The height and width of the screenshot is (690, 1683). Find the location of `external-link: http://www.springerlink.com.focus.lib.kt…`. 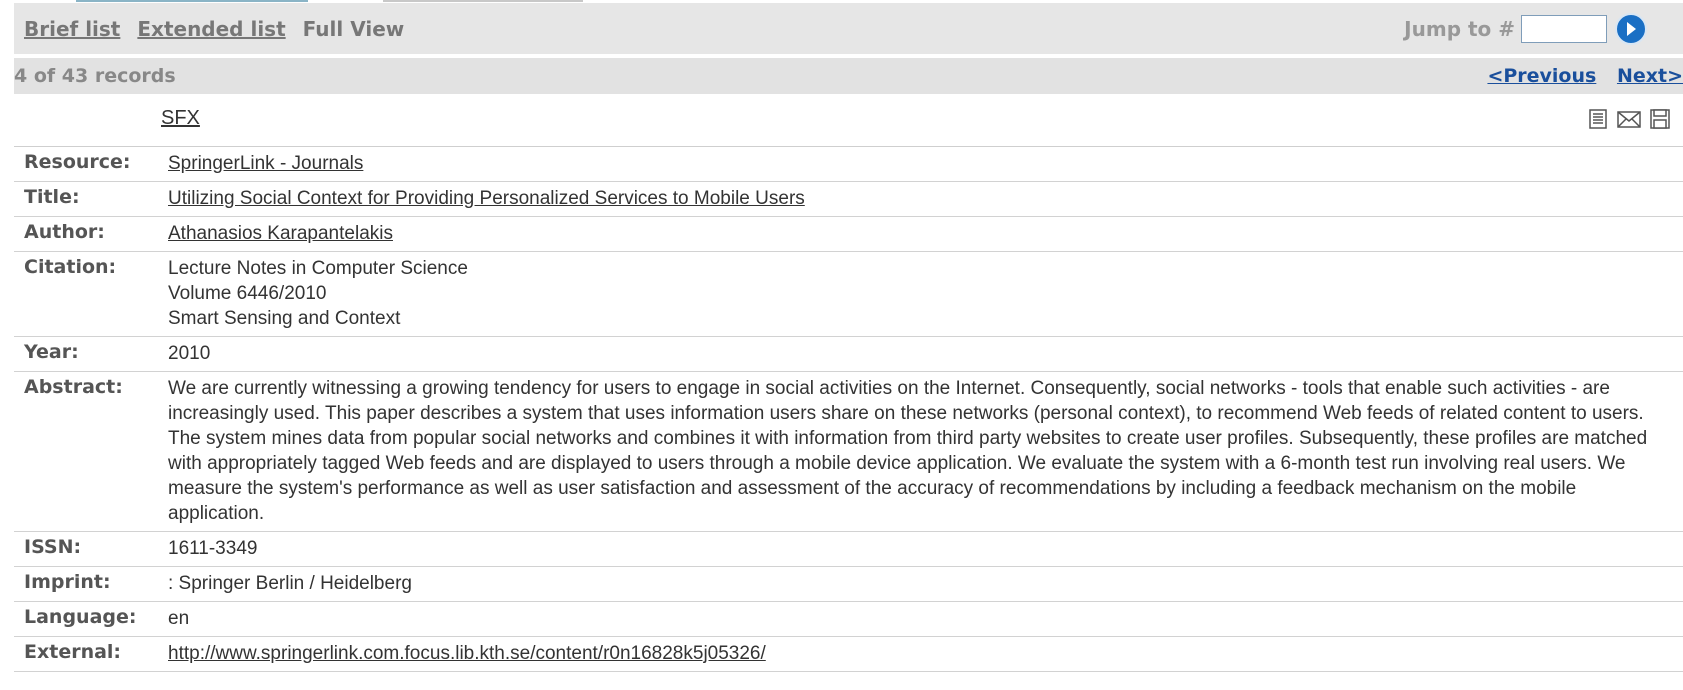

external-link: http://www.springerlink.com.focus.lib.kt… is located at coordinates (467, 653).